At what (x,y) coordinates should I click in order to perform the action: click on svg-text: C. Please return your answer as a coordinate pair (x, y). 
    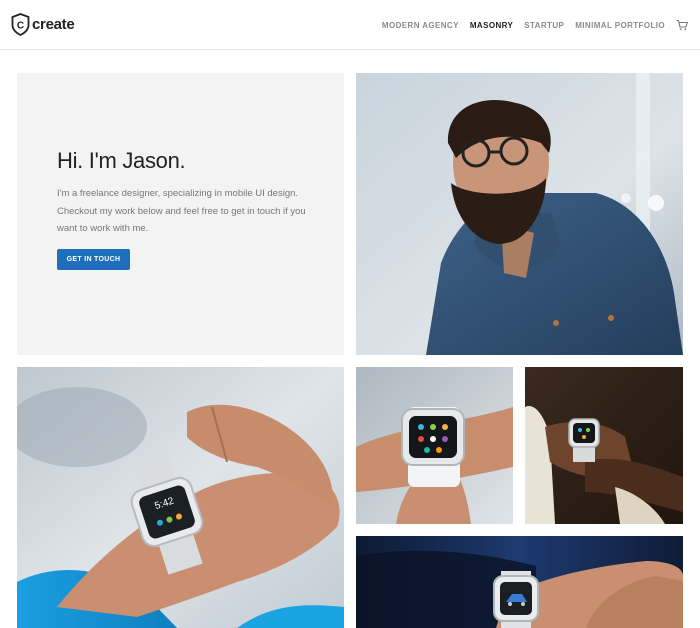
    Looking at the image, I should click on (20, 26).